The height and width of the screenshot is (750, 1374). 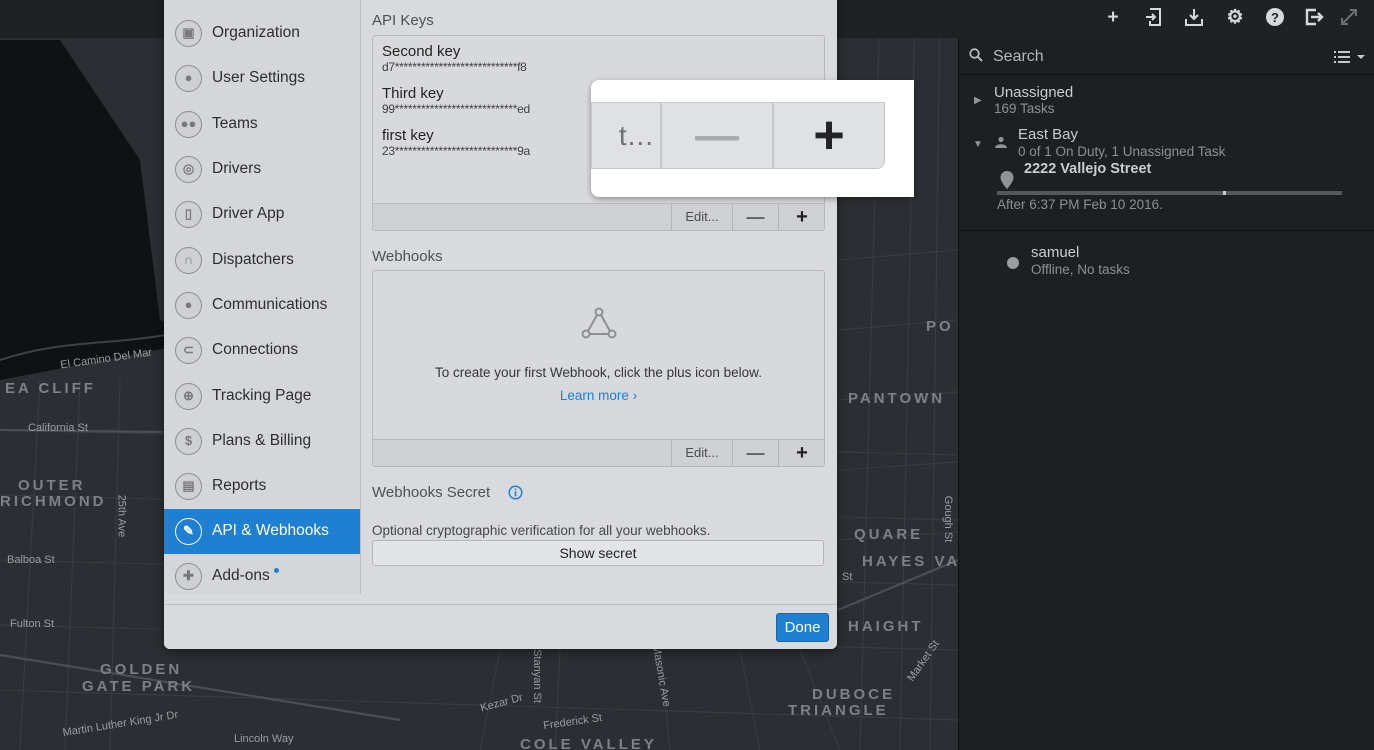 What do you see at coordinates (976, 55) in the screenshot?
I see `search-icon` at bounding box center [976, 55].